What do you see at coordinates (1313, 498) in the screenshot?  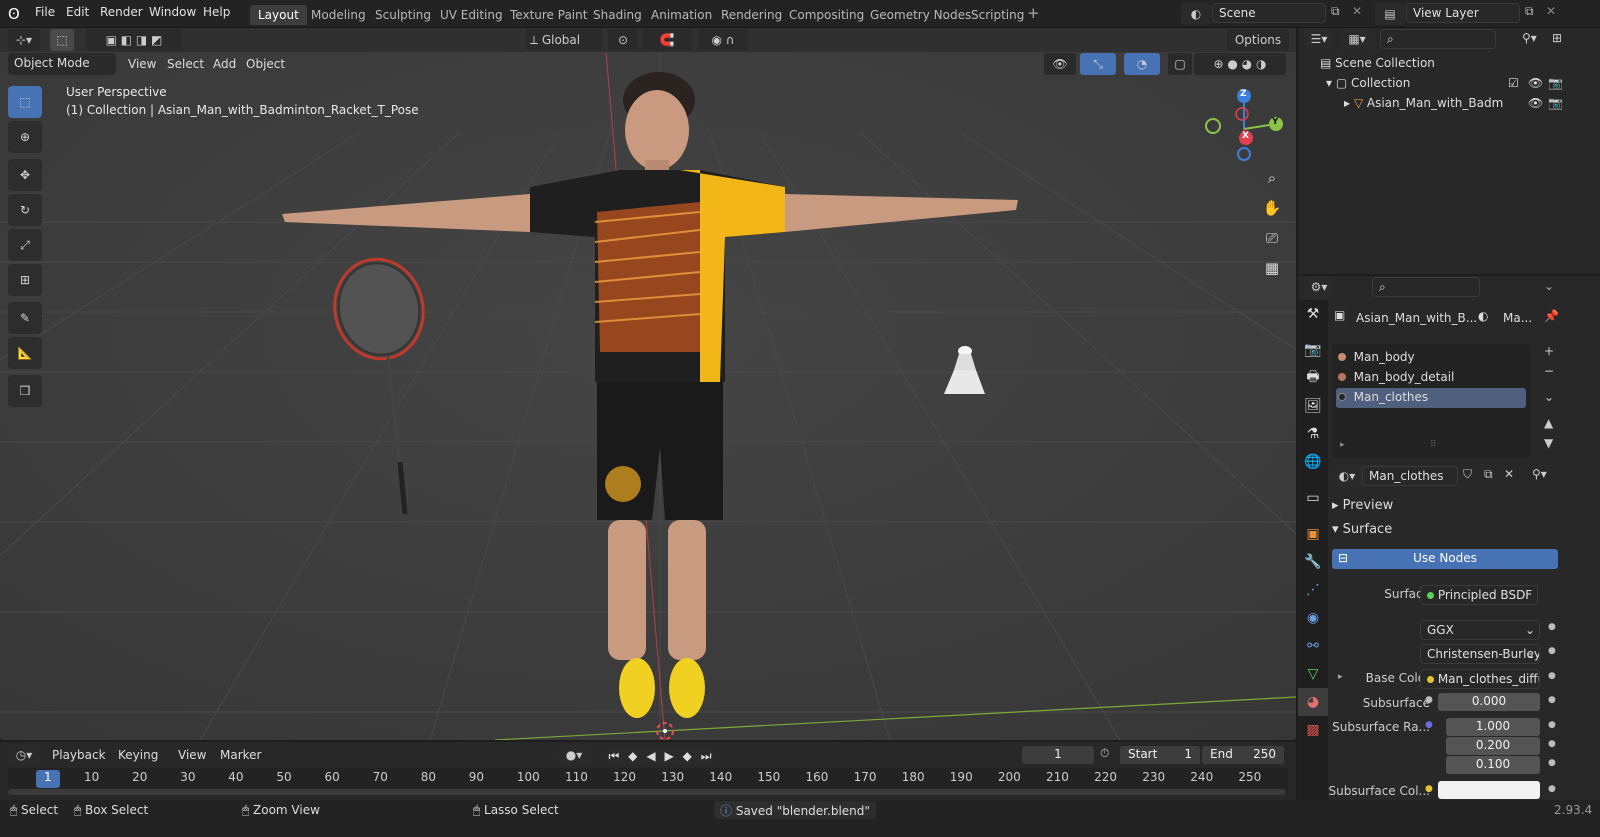 I see `collection-tab-icon: ▭` at bounding box center [1313, 498].